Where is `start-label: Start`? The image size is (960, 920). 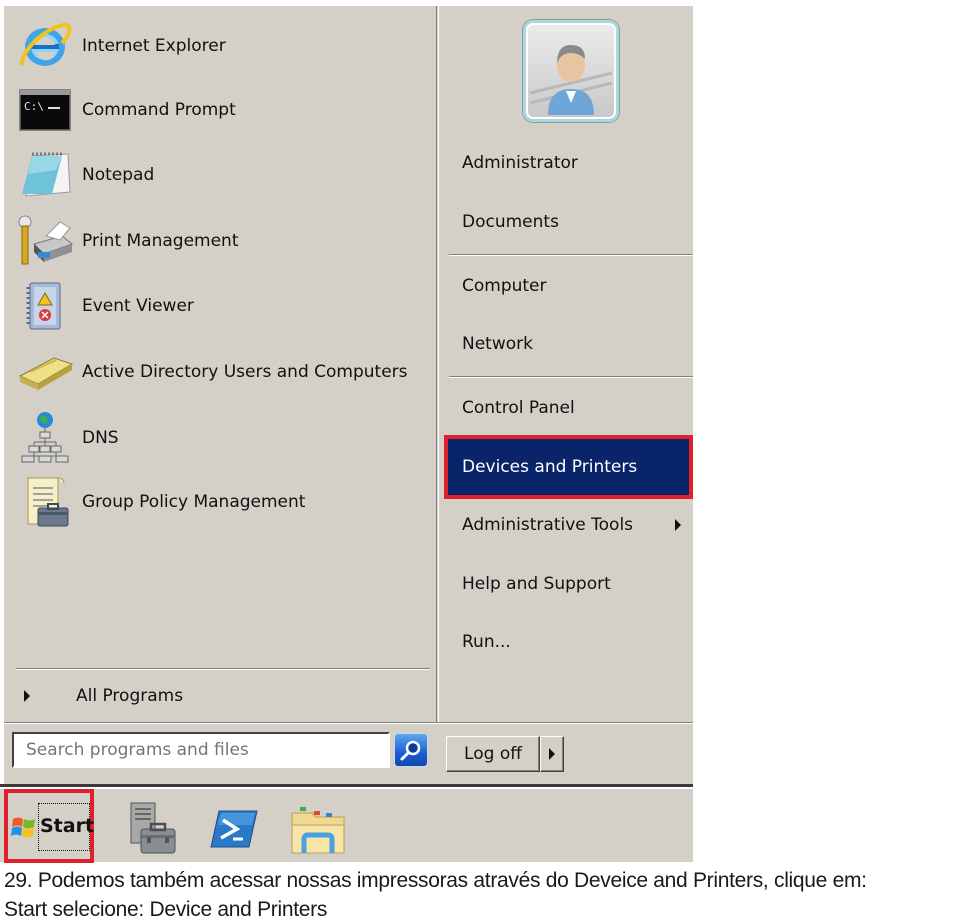 start-label: Start is located at coordinates (67, 826).